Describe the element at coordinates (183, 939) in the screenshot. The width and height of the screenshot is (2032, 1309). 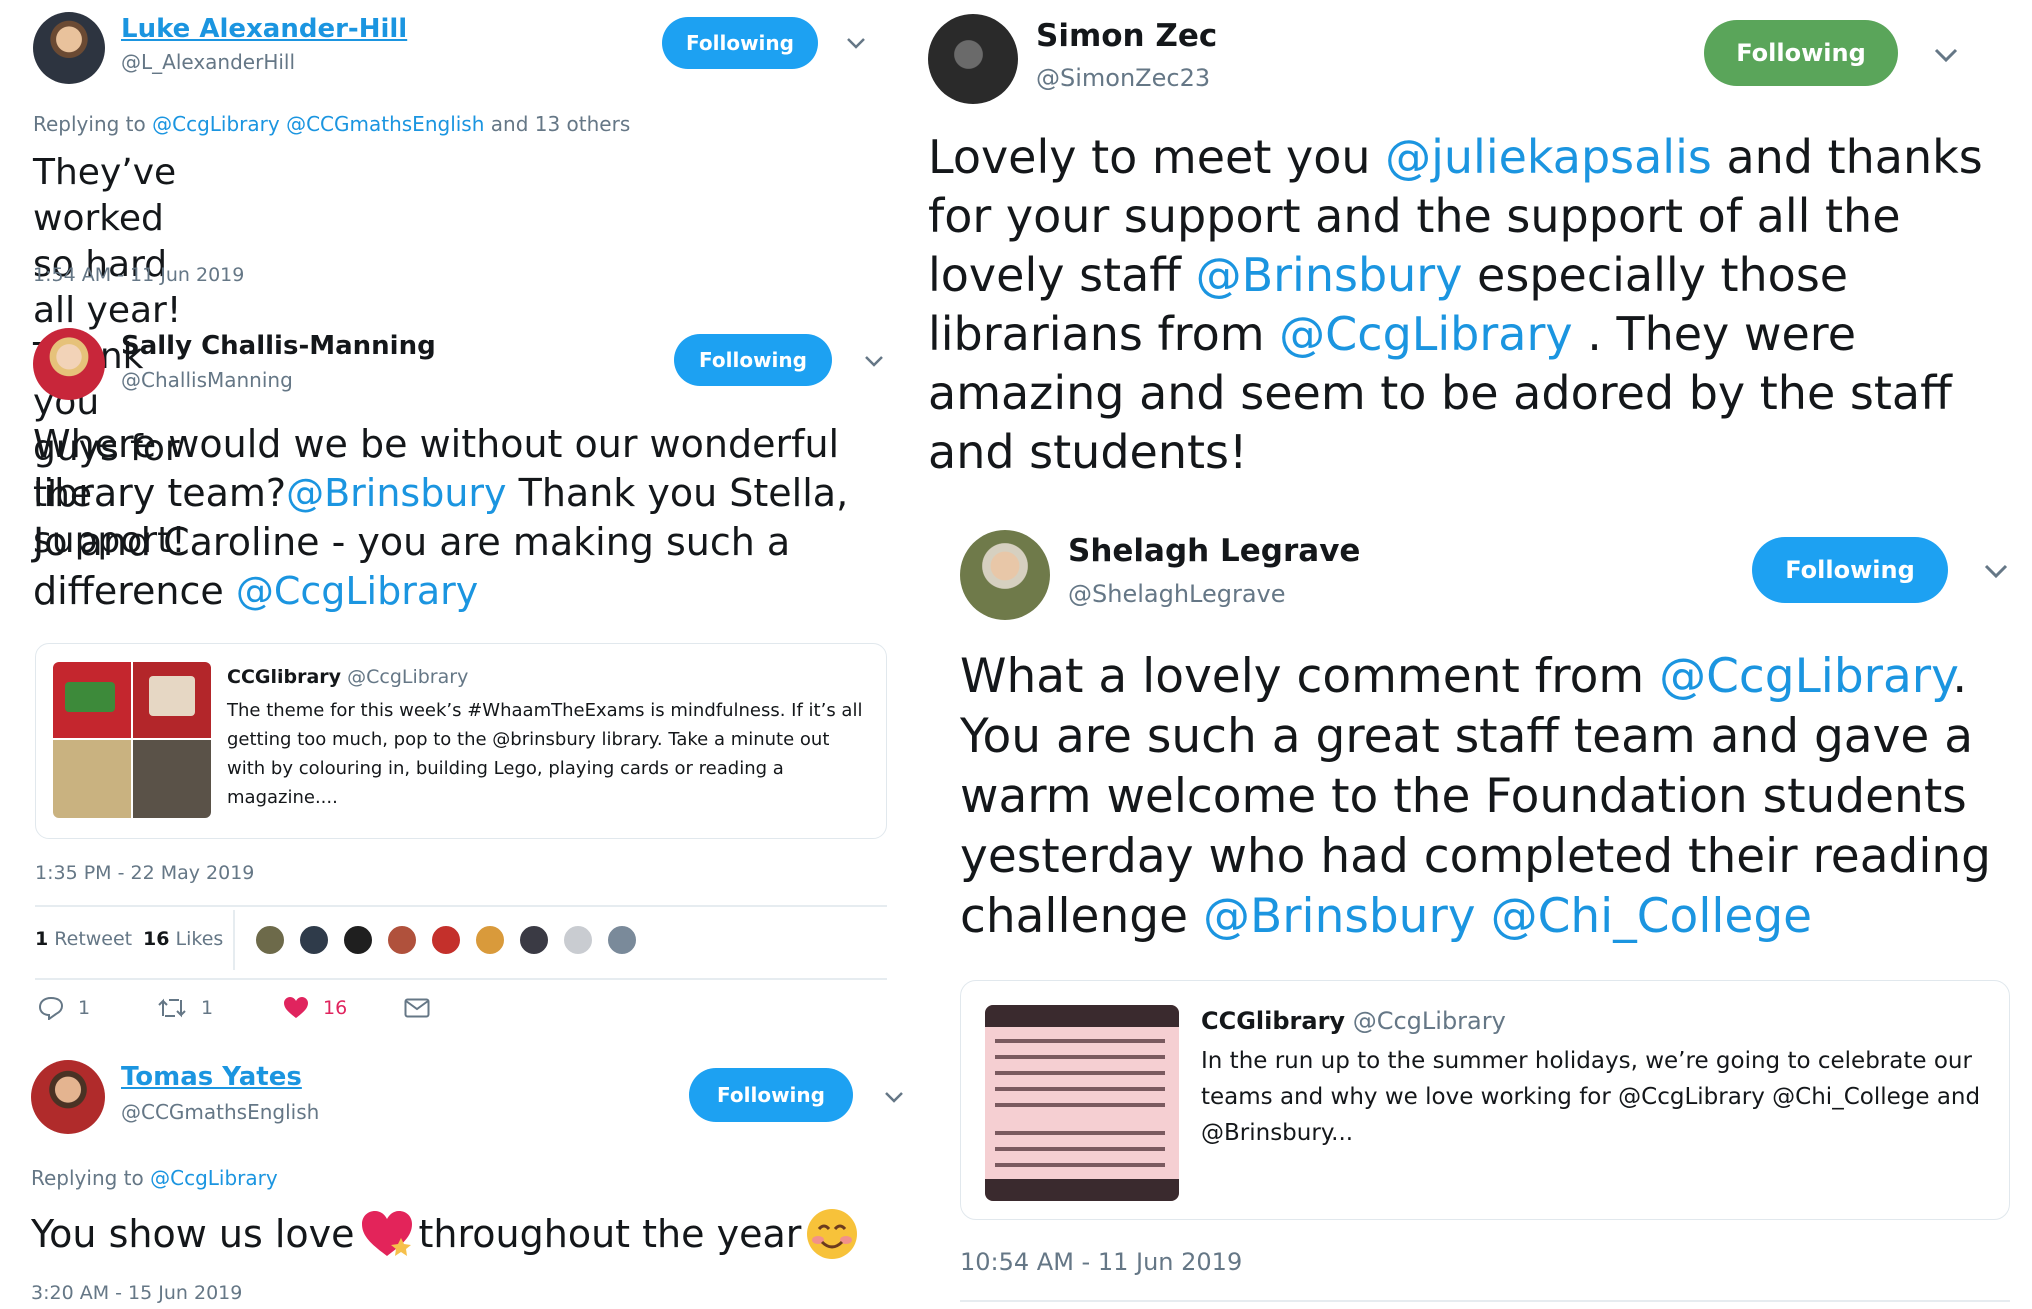
I see `like-count: 16 Likes` at that location.